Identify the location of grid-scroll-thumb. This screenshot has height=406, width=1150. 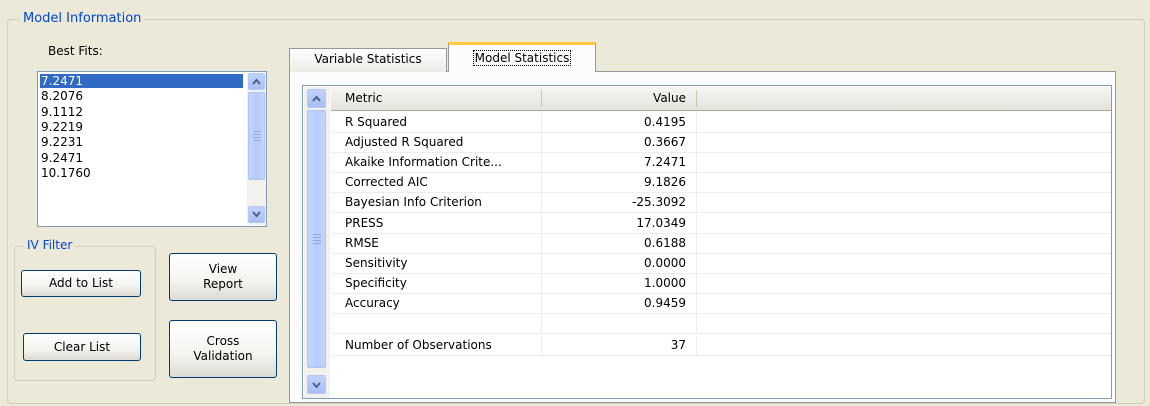
(316, 239).